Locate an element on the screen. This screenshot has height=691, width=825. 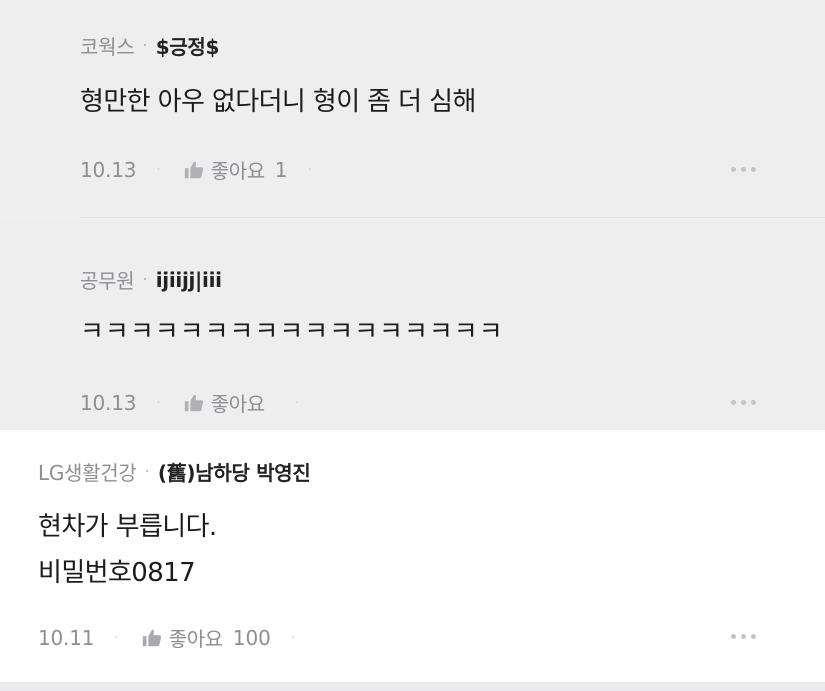
reply-body: ㅋㅋㅋㅋㅋㅋㅋㅋㅋㅋㅋㅋㅋㅋㅋㅋㅋ is located at coordinates (292, 332).